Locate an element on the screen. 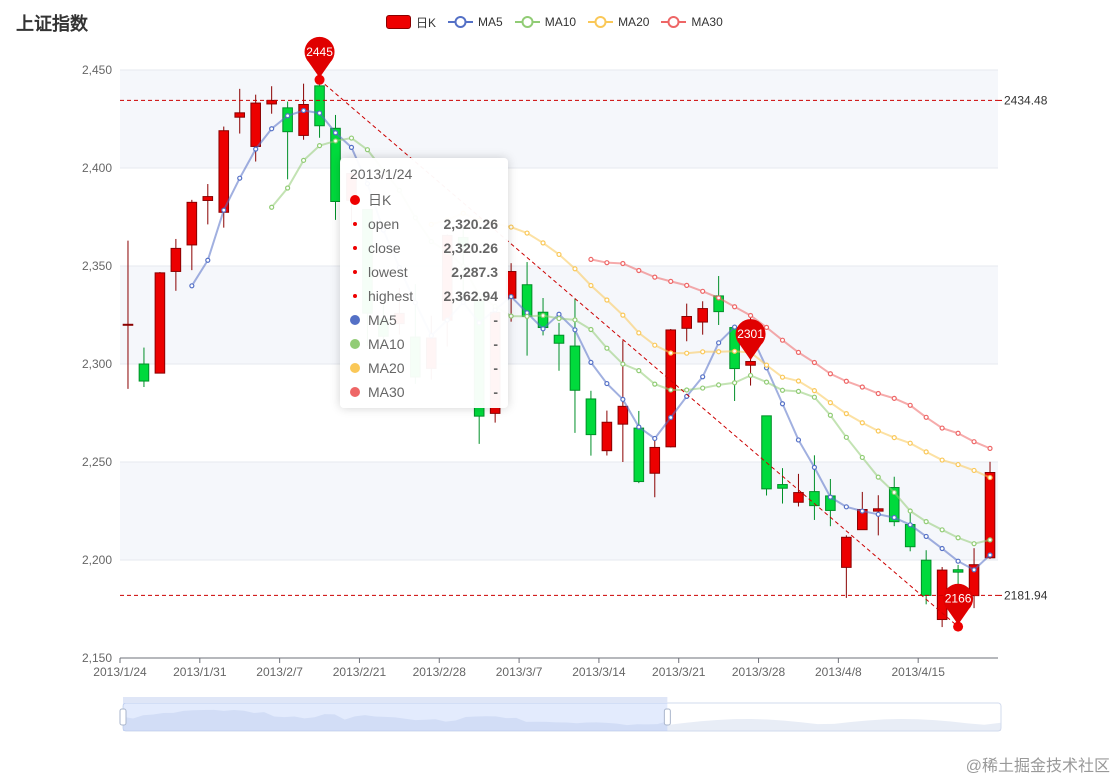 The image size is (1118, 782). x-tick-label: 2013/3/14 is located at coordinates (599, 672).